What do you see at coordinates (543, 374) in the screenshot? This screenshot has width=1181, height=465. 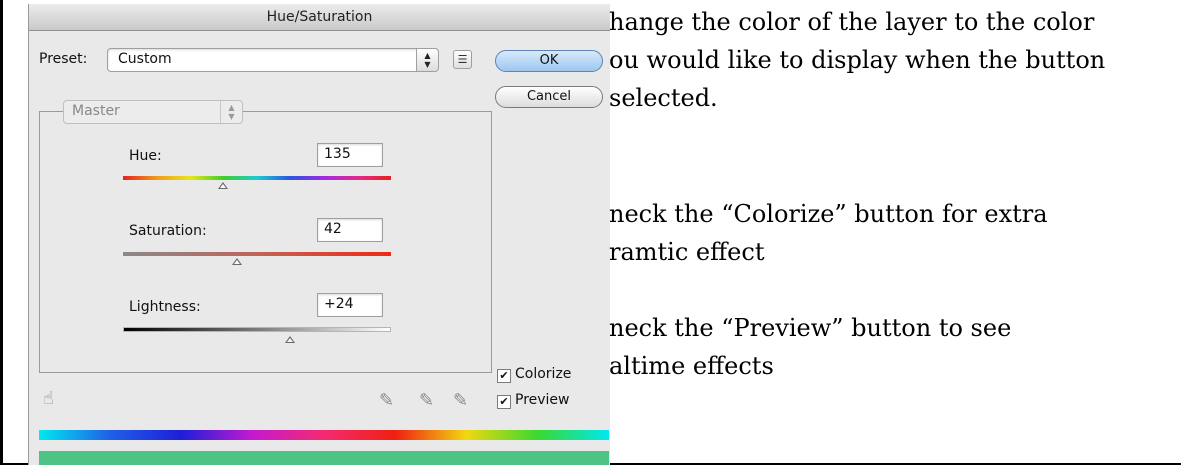 I see `colorize-label: Colorize` at bounding box center [543, 374].